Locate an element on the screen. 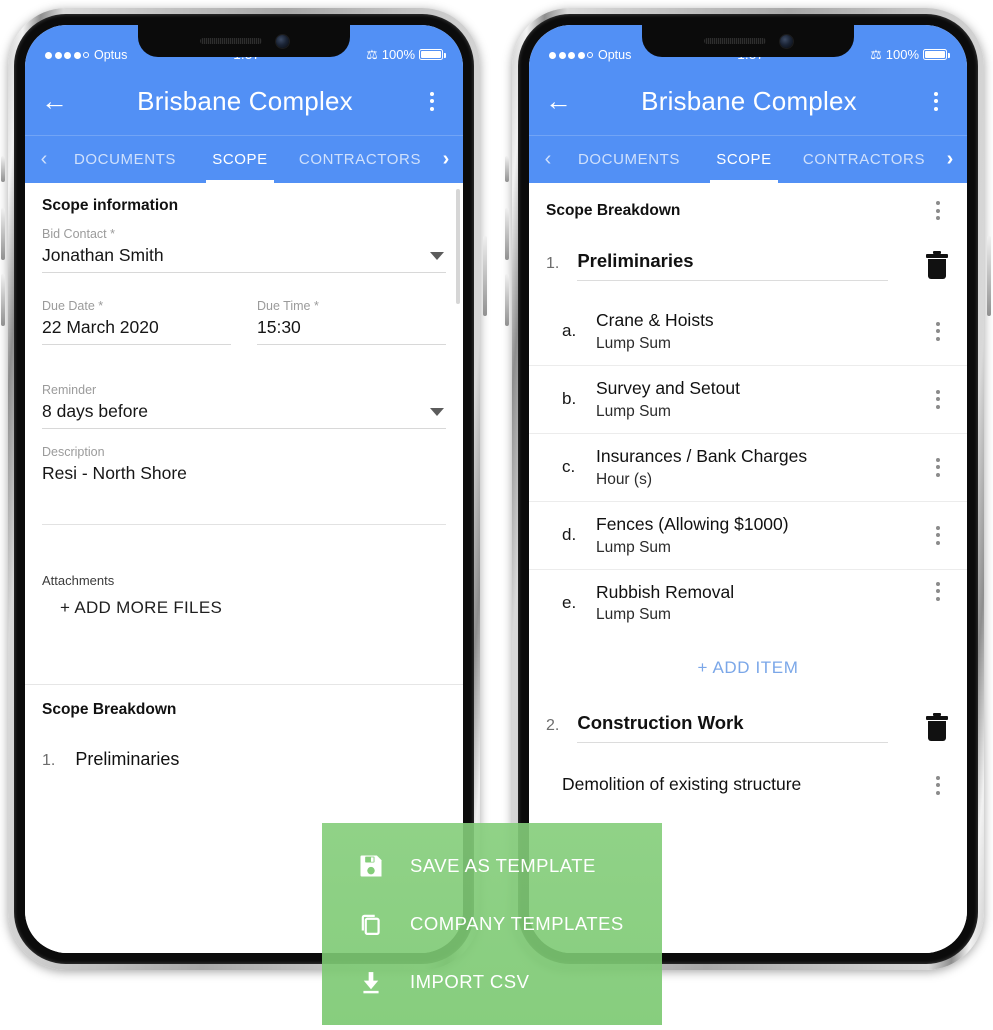 This screenshot has width=993, height=1030. earpiece-speaker-icon is located at coordinates (734, 41).